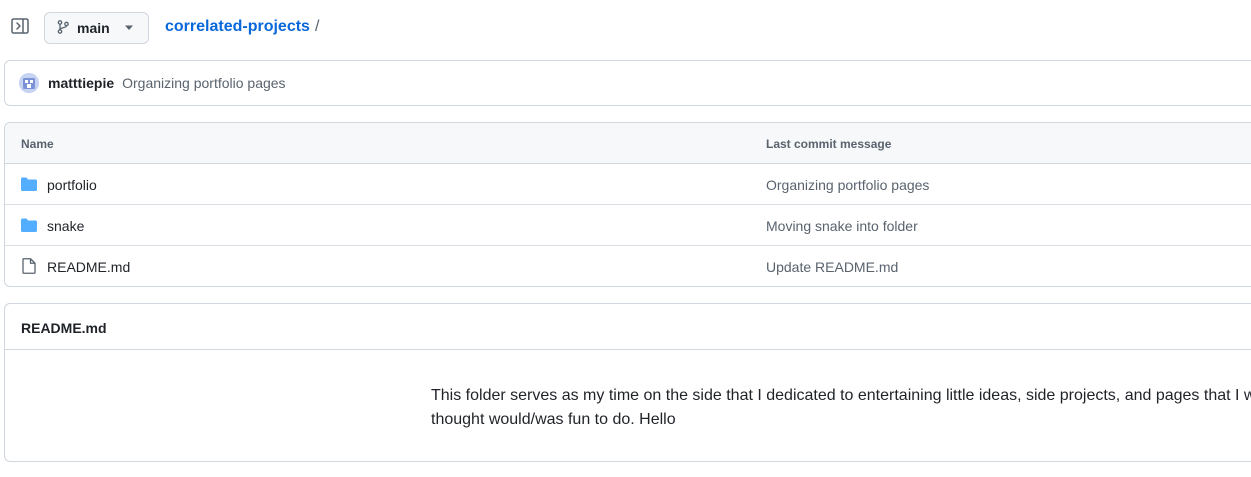 The width and height of the screenshot is (1251, 477). I want to click on git-branch-icon, so click(63, 28).